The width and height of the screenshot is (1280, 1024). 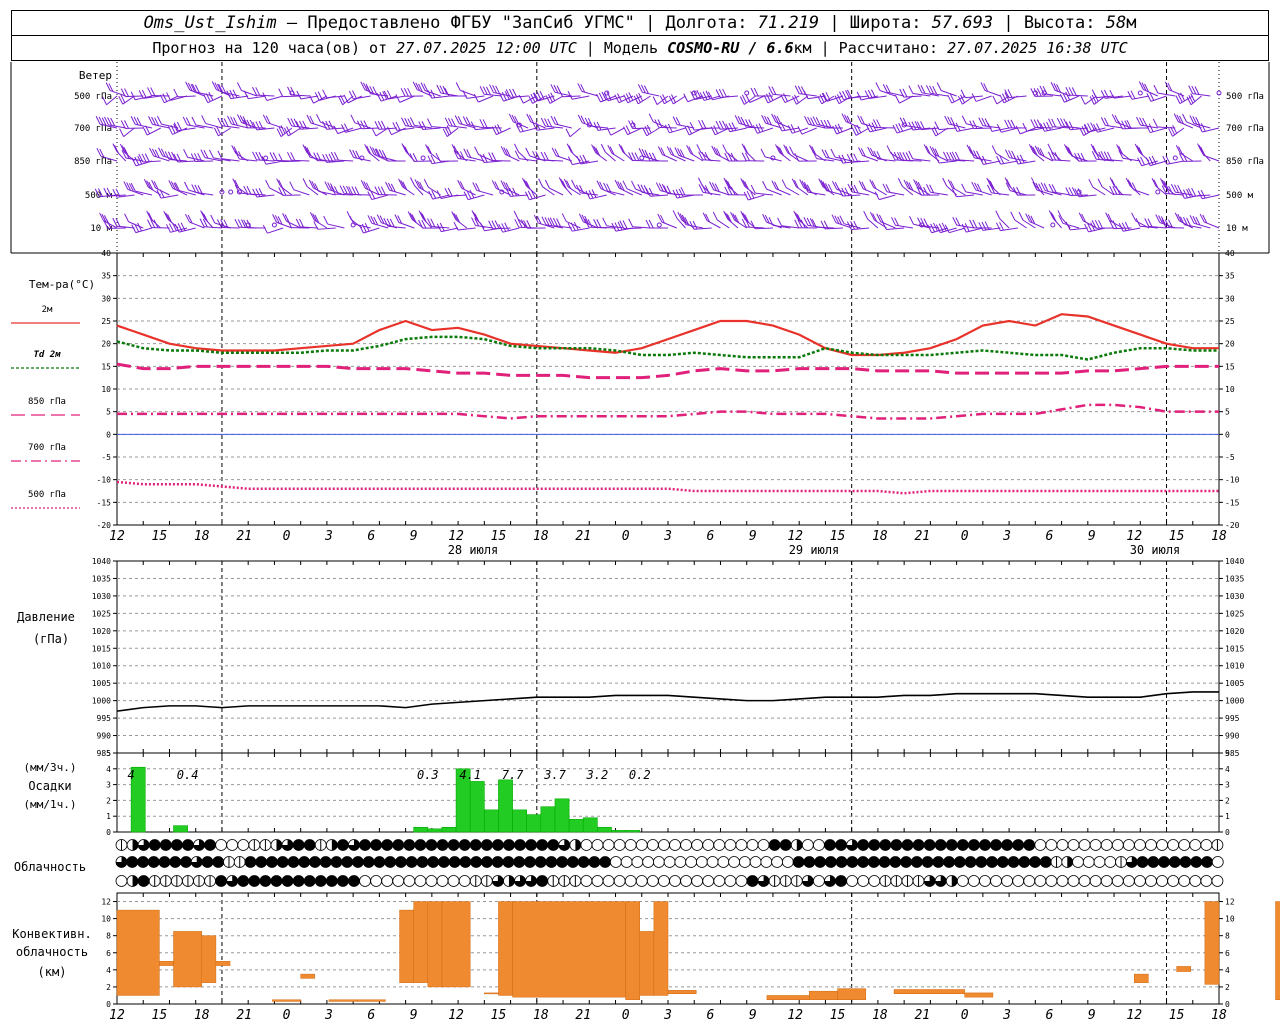 What do you see at coordinates (1227, 816) in the screenshot?
I see `precip-ytick-label: 1` at bounding box center [1227, 816].